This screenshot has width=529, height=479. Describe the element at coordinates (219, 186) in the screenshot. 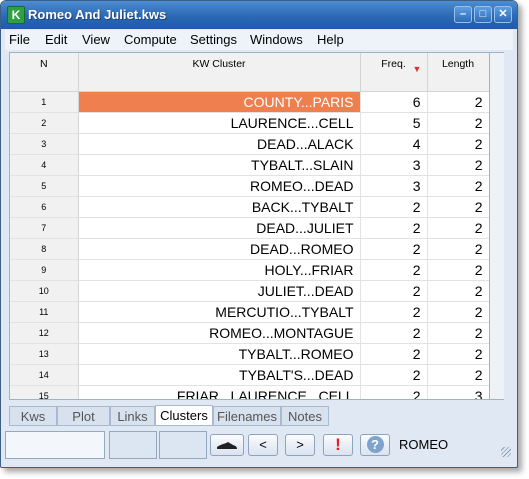

I see `cluster-cell: ROMEO...DEAD` at that location.